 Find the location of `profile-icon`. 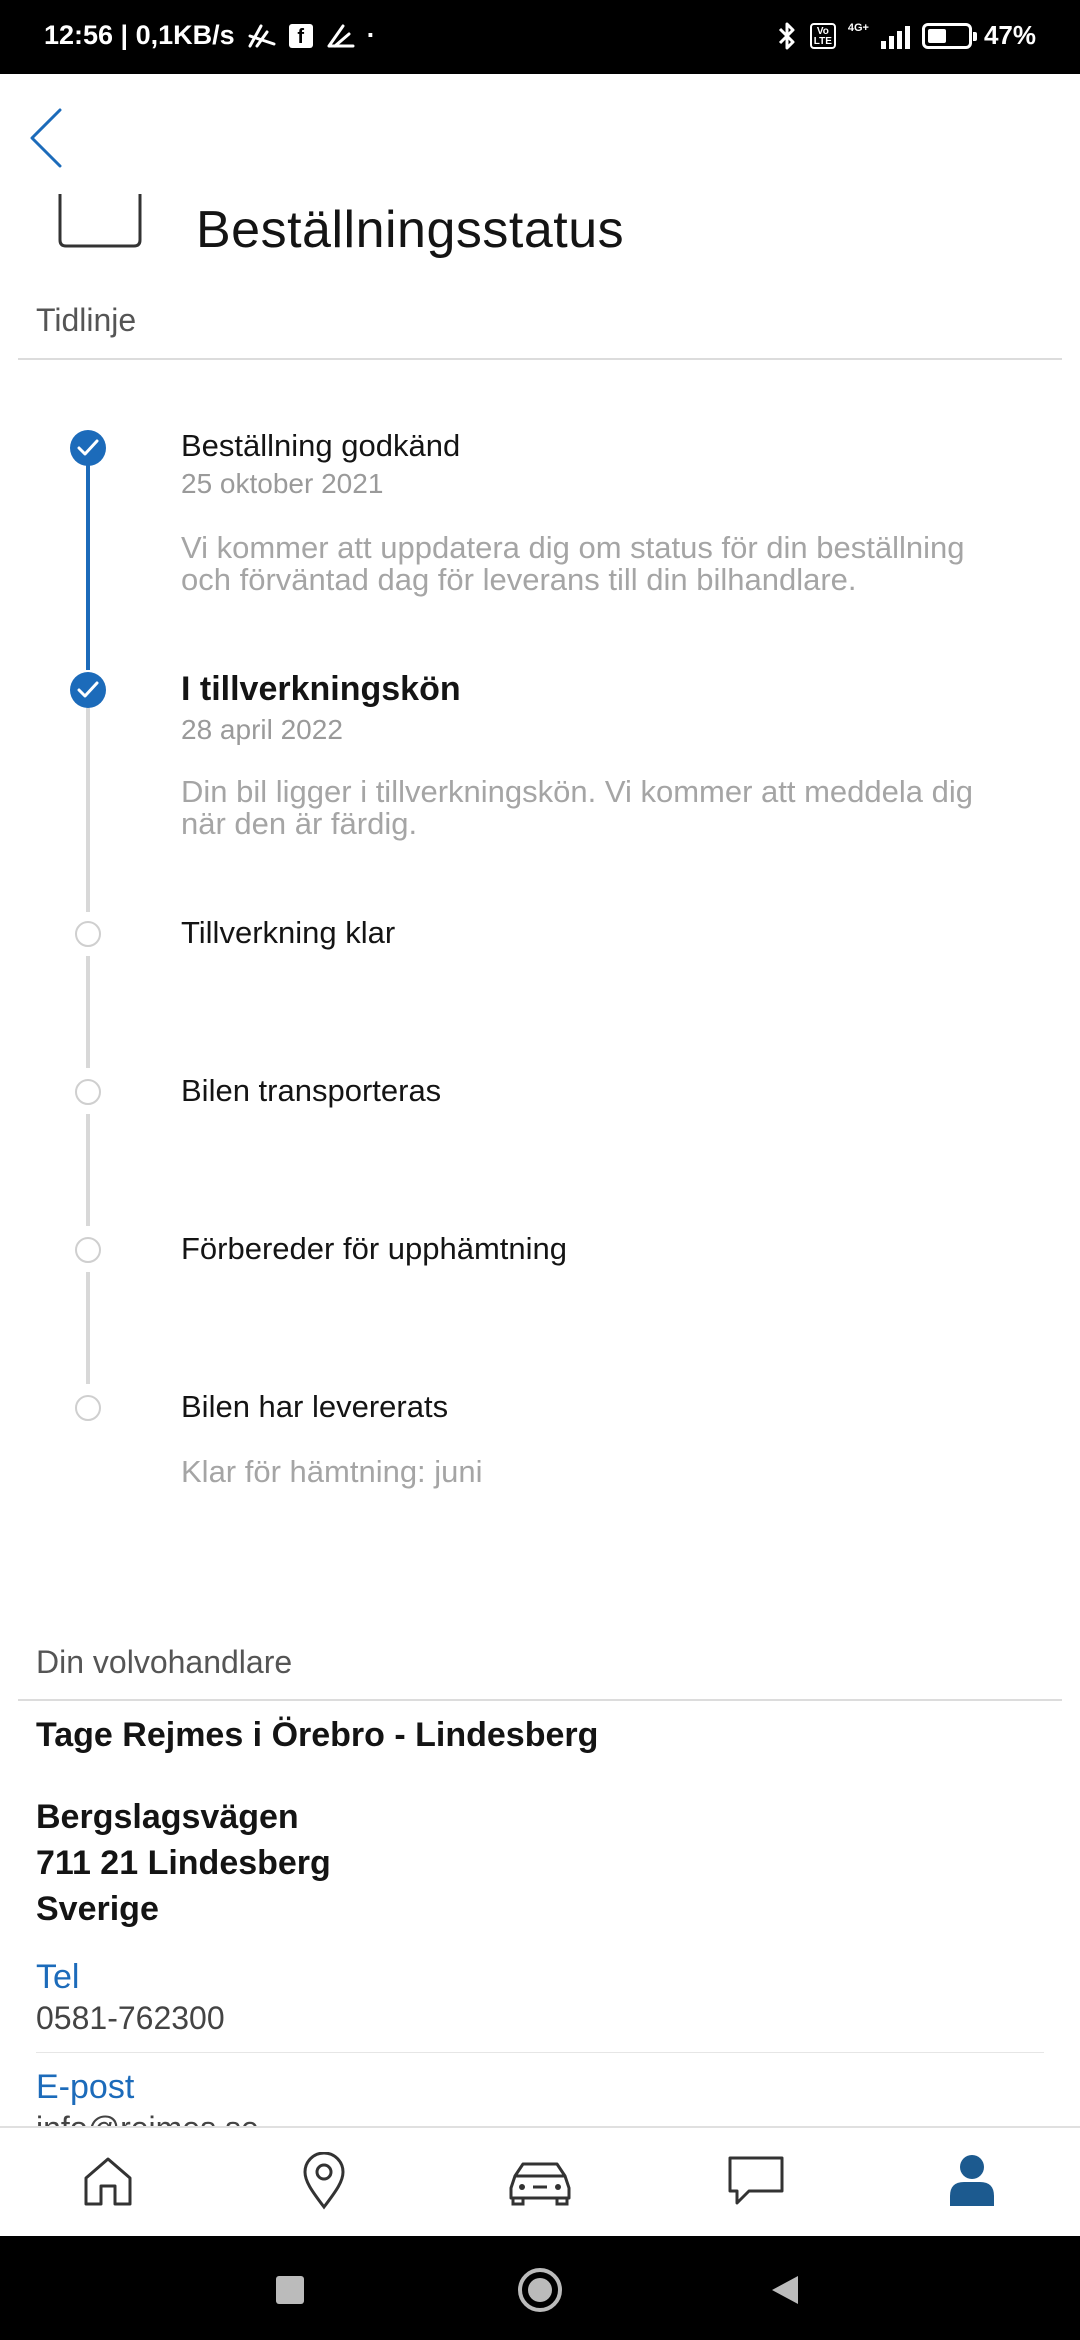

profile-icon is located at coordinates (972, 2180).